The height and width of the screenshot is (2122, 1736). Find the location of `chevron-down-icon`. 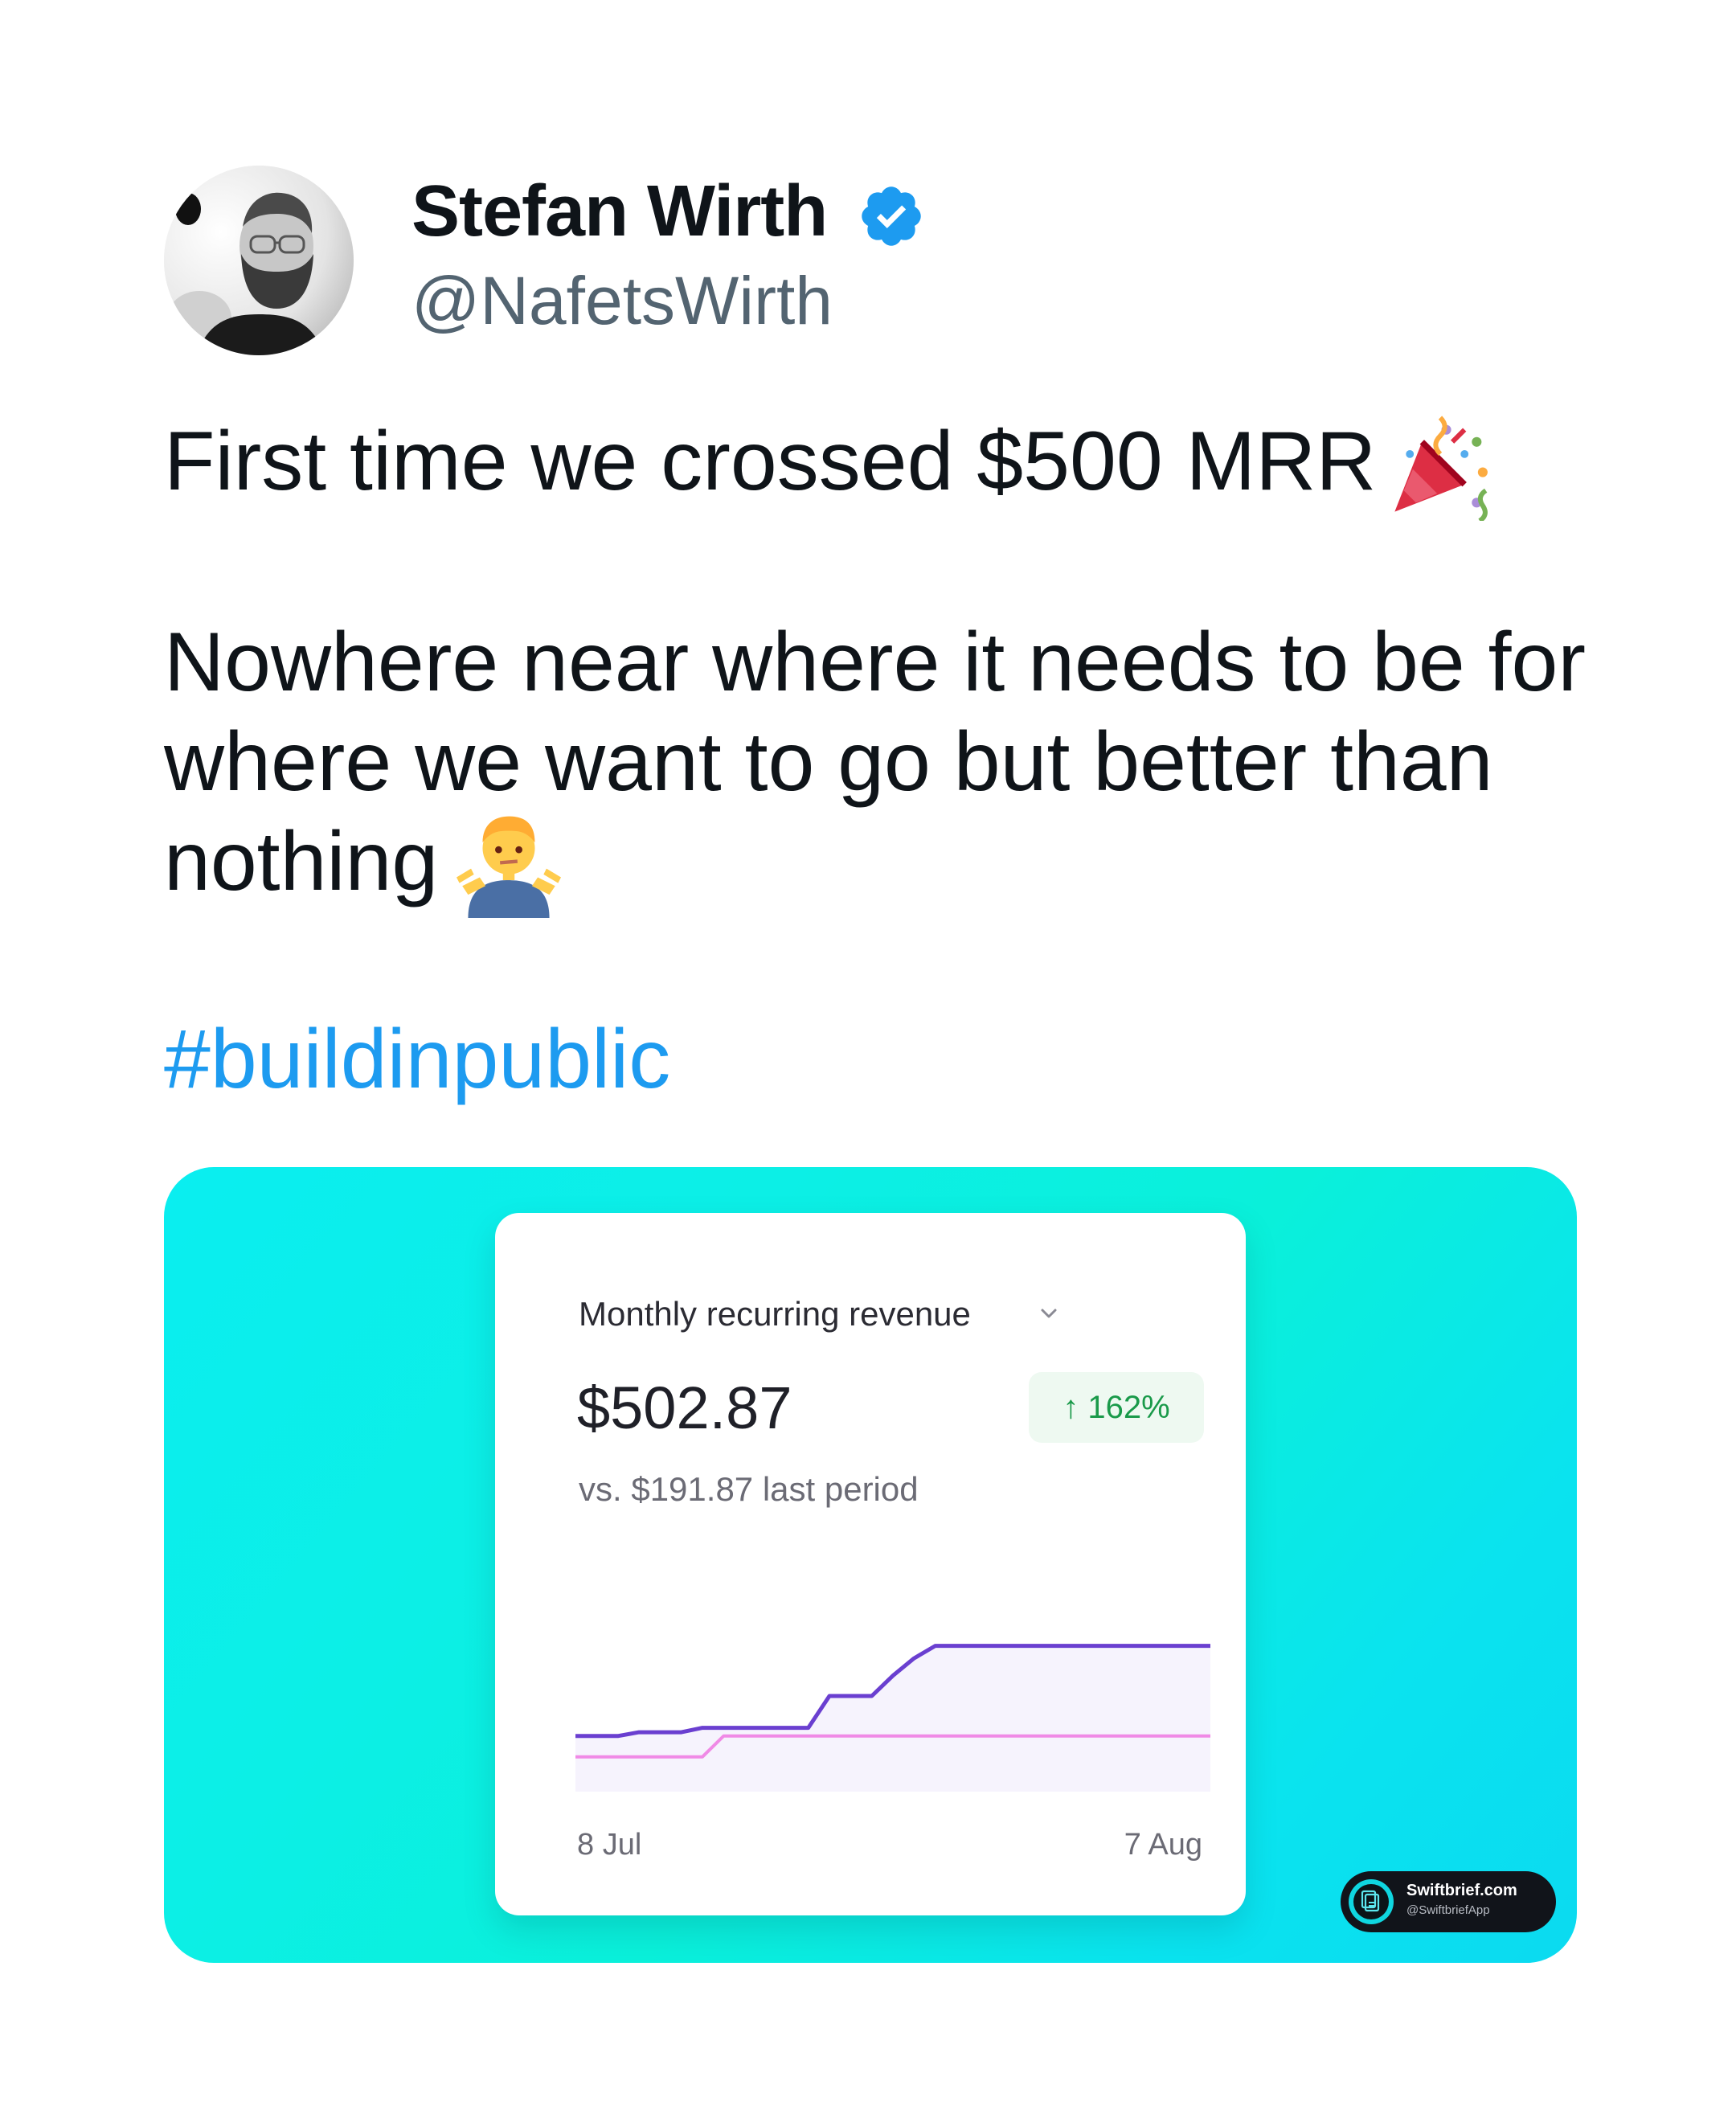

chevron-down-icon is located at coordinates (1048, 1314).